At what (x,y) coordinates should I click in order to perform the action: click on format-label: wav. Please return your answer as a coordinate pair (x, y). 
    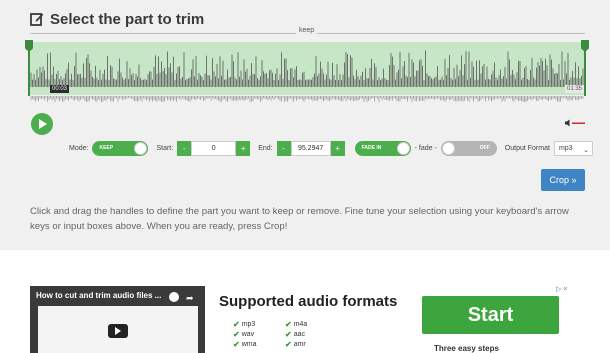
    Looking at the image, I should click on (248, 334).